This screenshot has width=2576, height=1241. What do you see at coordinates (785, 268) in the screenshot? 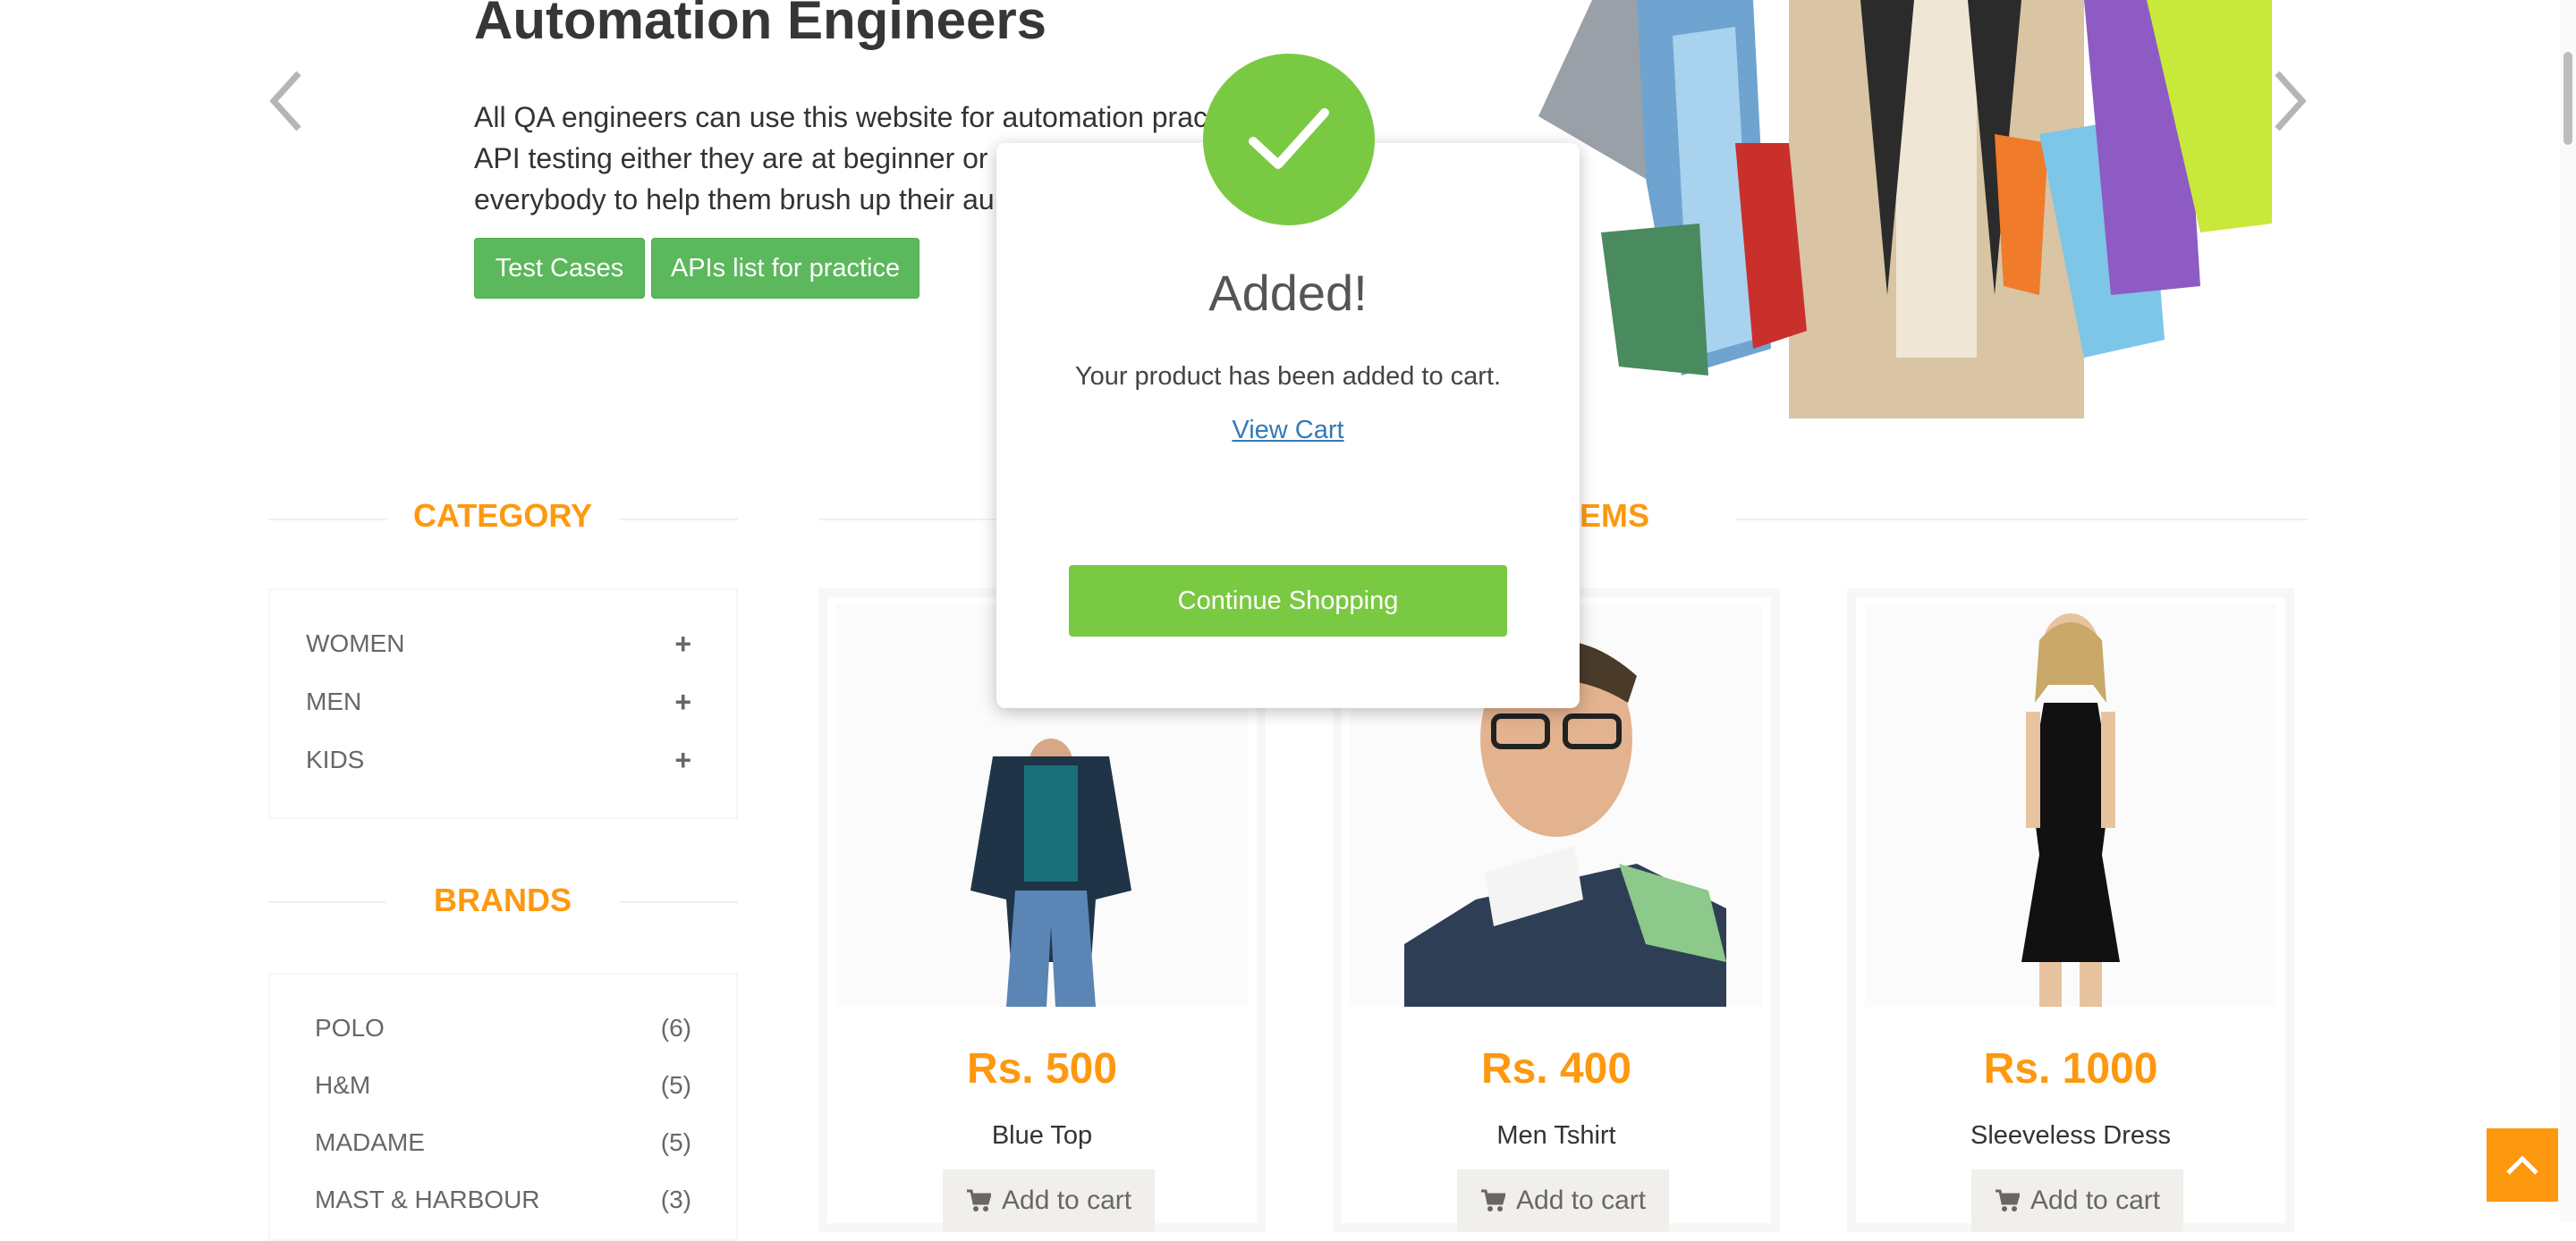
I see `apis-list-button: APIs list for practice` at bounding box center [785, 268].